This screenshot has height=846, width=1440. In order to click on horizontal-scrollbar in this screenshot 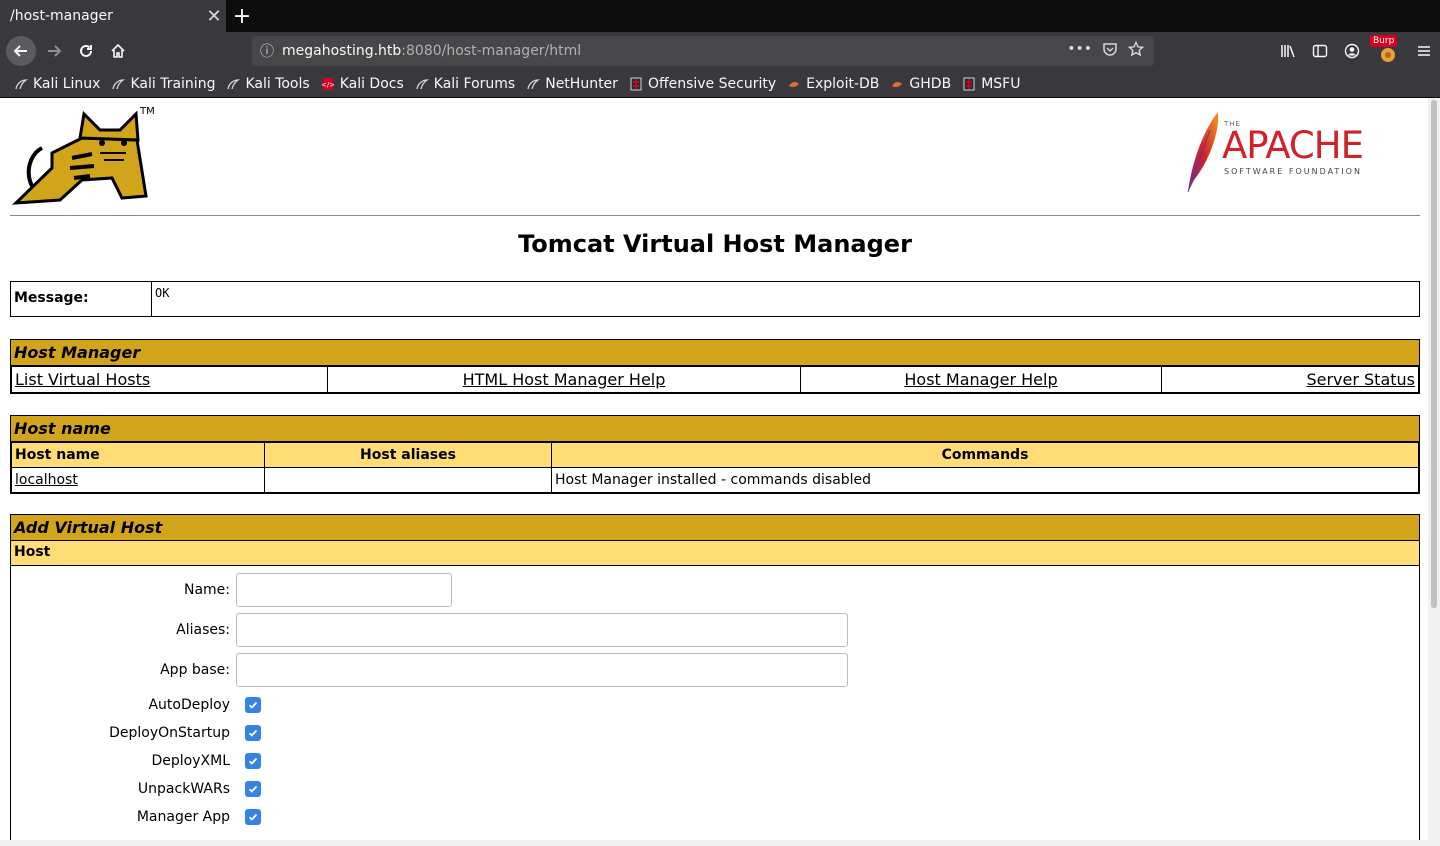, I will do `click(720, 843)`.